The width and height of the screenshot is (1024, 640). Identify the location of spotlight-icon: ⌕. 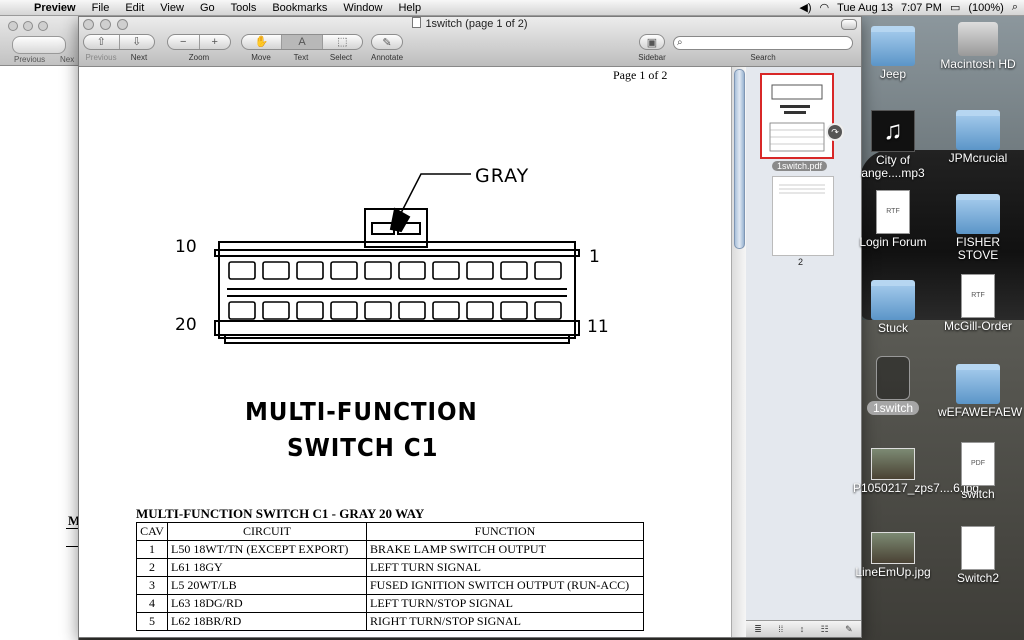
(1015, 7).